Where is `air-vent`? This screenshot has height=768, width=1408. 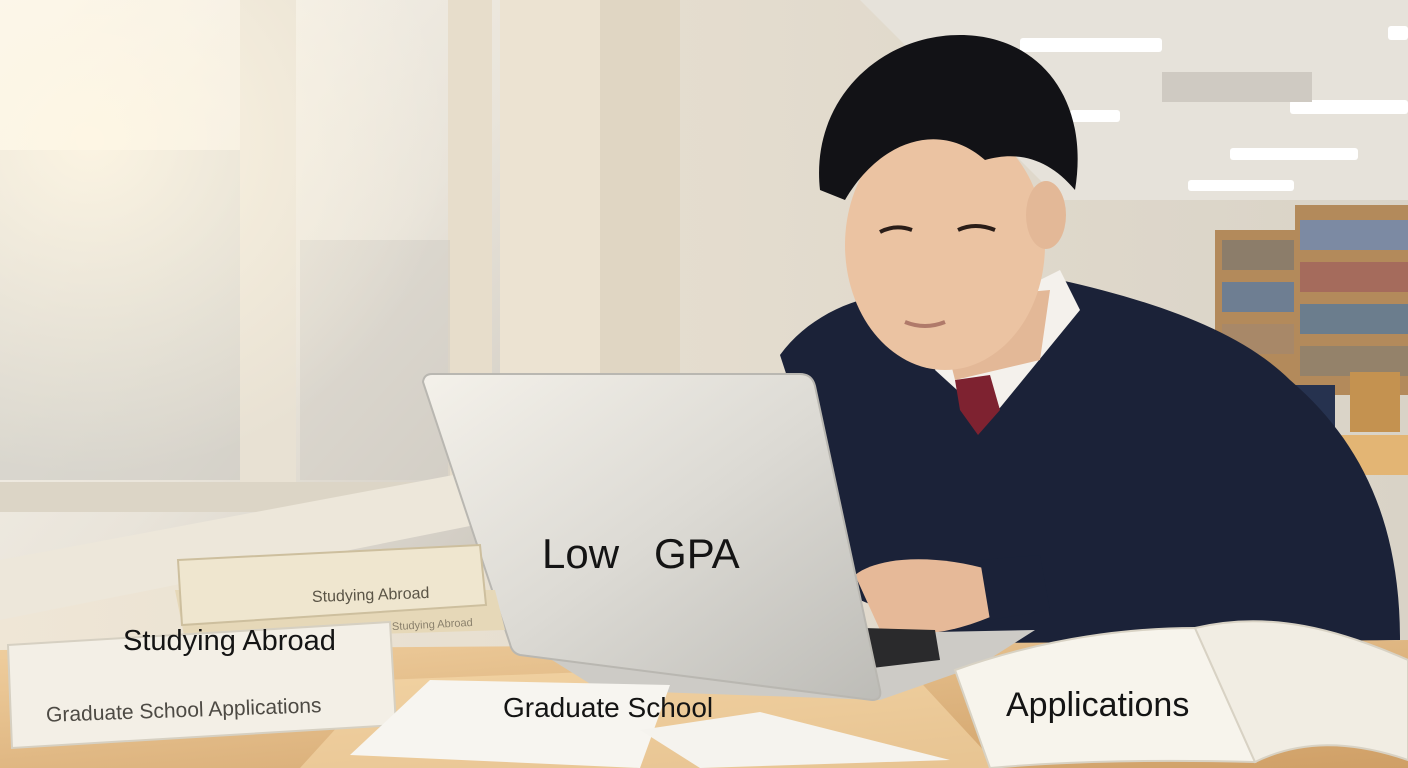 air-vent is located at coordinates (1237, 87).